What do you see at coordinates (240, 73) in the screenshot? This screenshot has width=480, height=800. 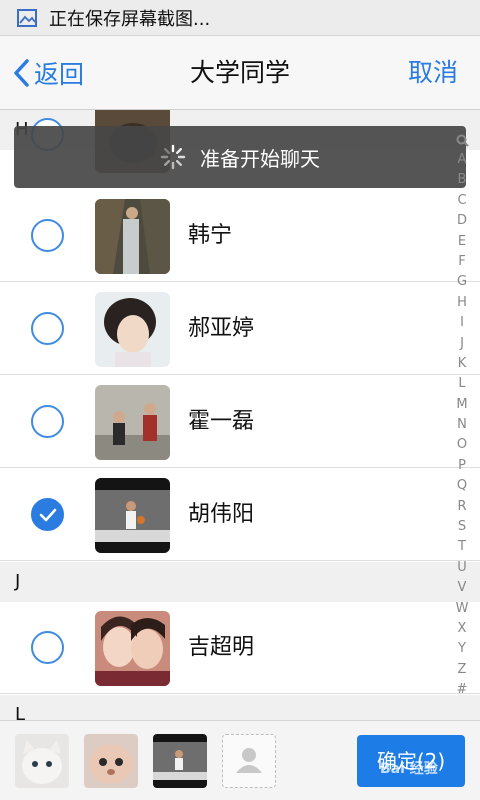 I see `nav-bar: 大学同学 返回 取消` at bounding box center [240, 73].